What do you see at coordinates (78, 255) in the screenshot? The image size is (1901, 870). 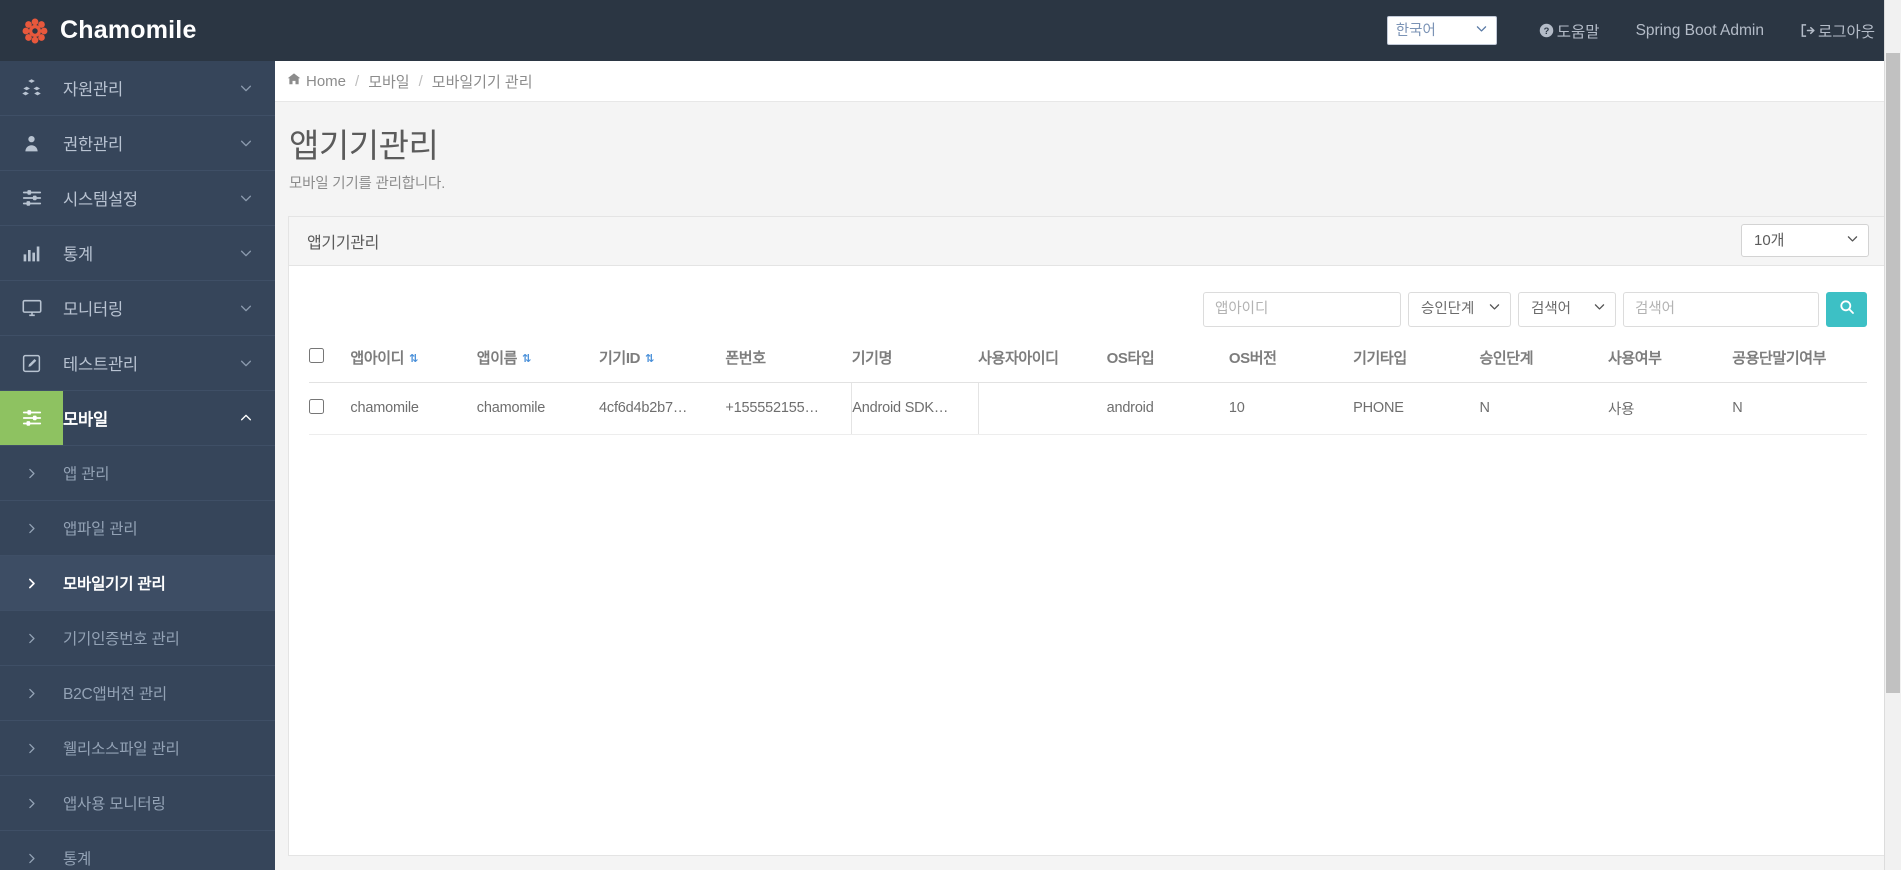 I see `sidebar-item-label: 통계` at bounding box center [78, 255].